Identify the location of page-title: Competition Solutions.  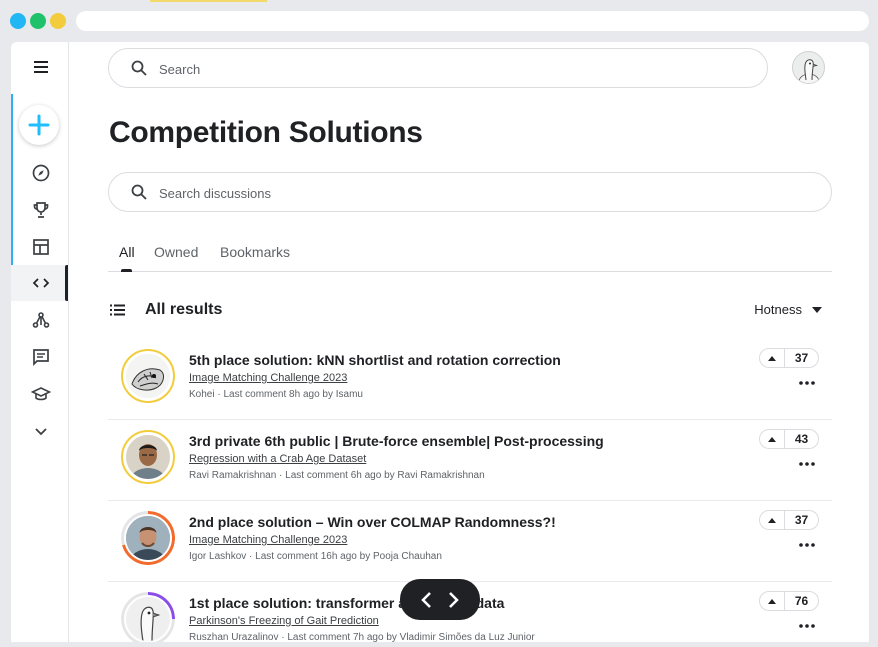
(266, 132).